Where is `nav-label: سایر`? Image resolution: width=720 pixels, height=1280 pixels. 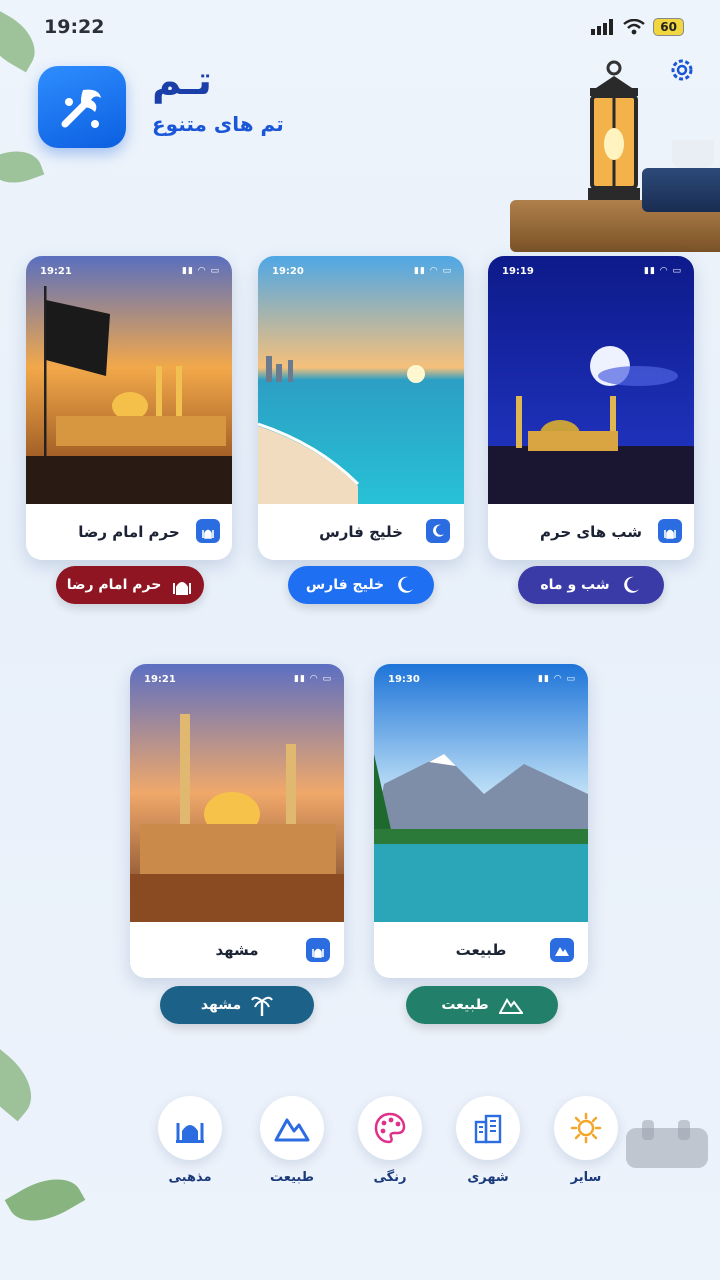 nav-label: سایر is located at coordinates (586, 1177).